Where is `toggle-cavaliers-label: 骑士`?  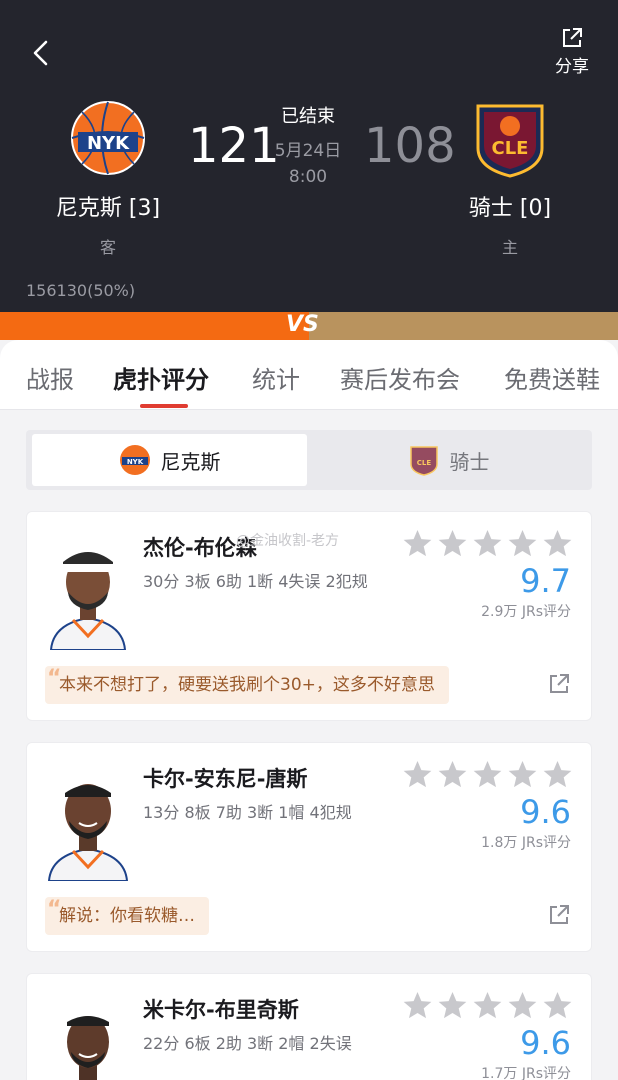 toggle-cavaliers-label: 骑士 is located at coordinates (469, 461).